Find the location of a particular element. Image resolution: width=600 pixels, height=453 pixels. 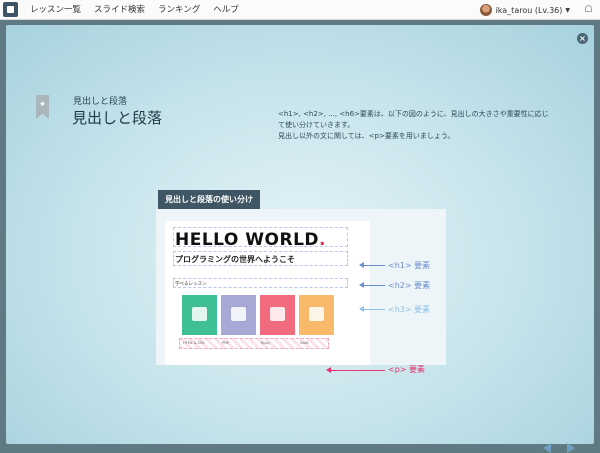

hello-world-text: HELLO WORLD is located at coordinates (247, 240).